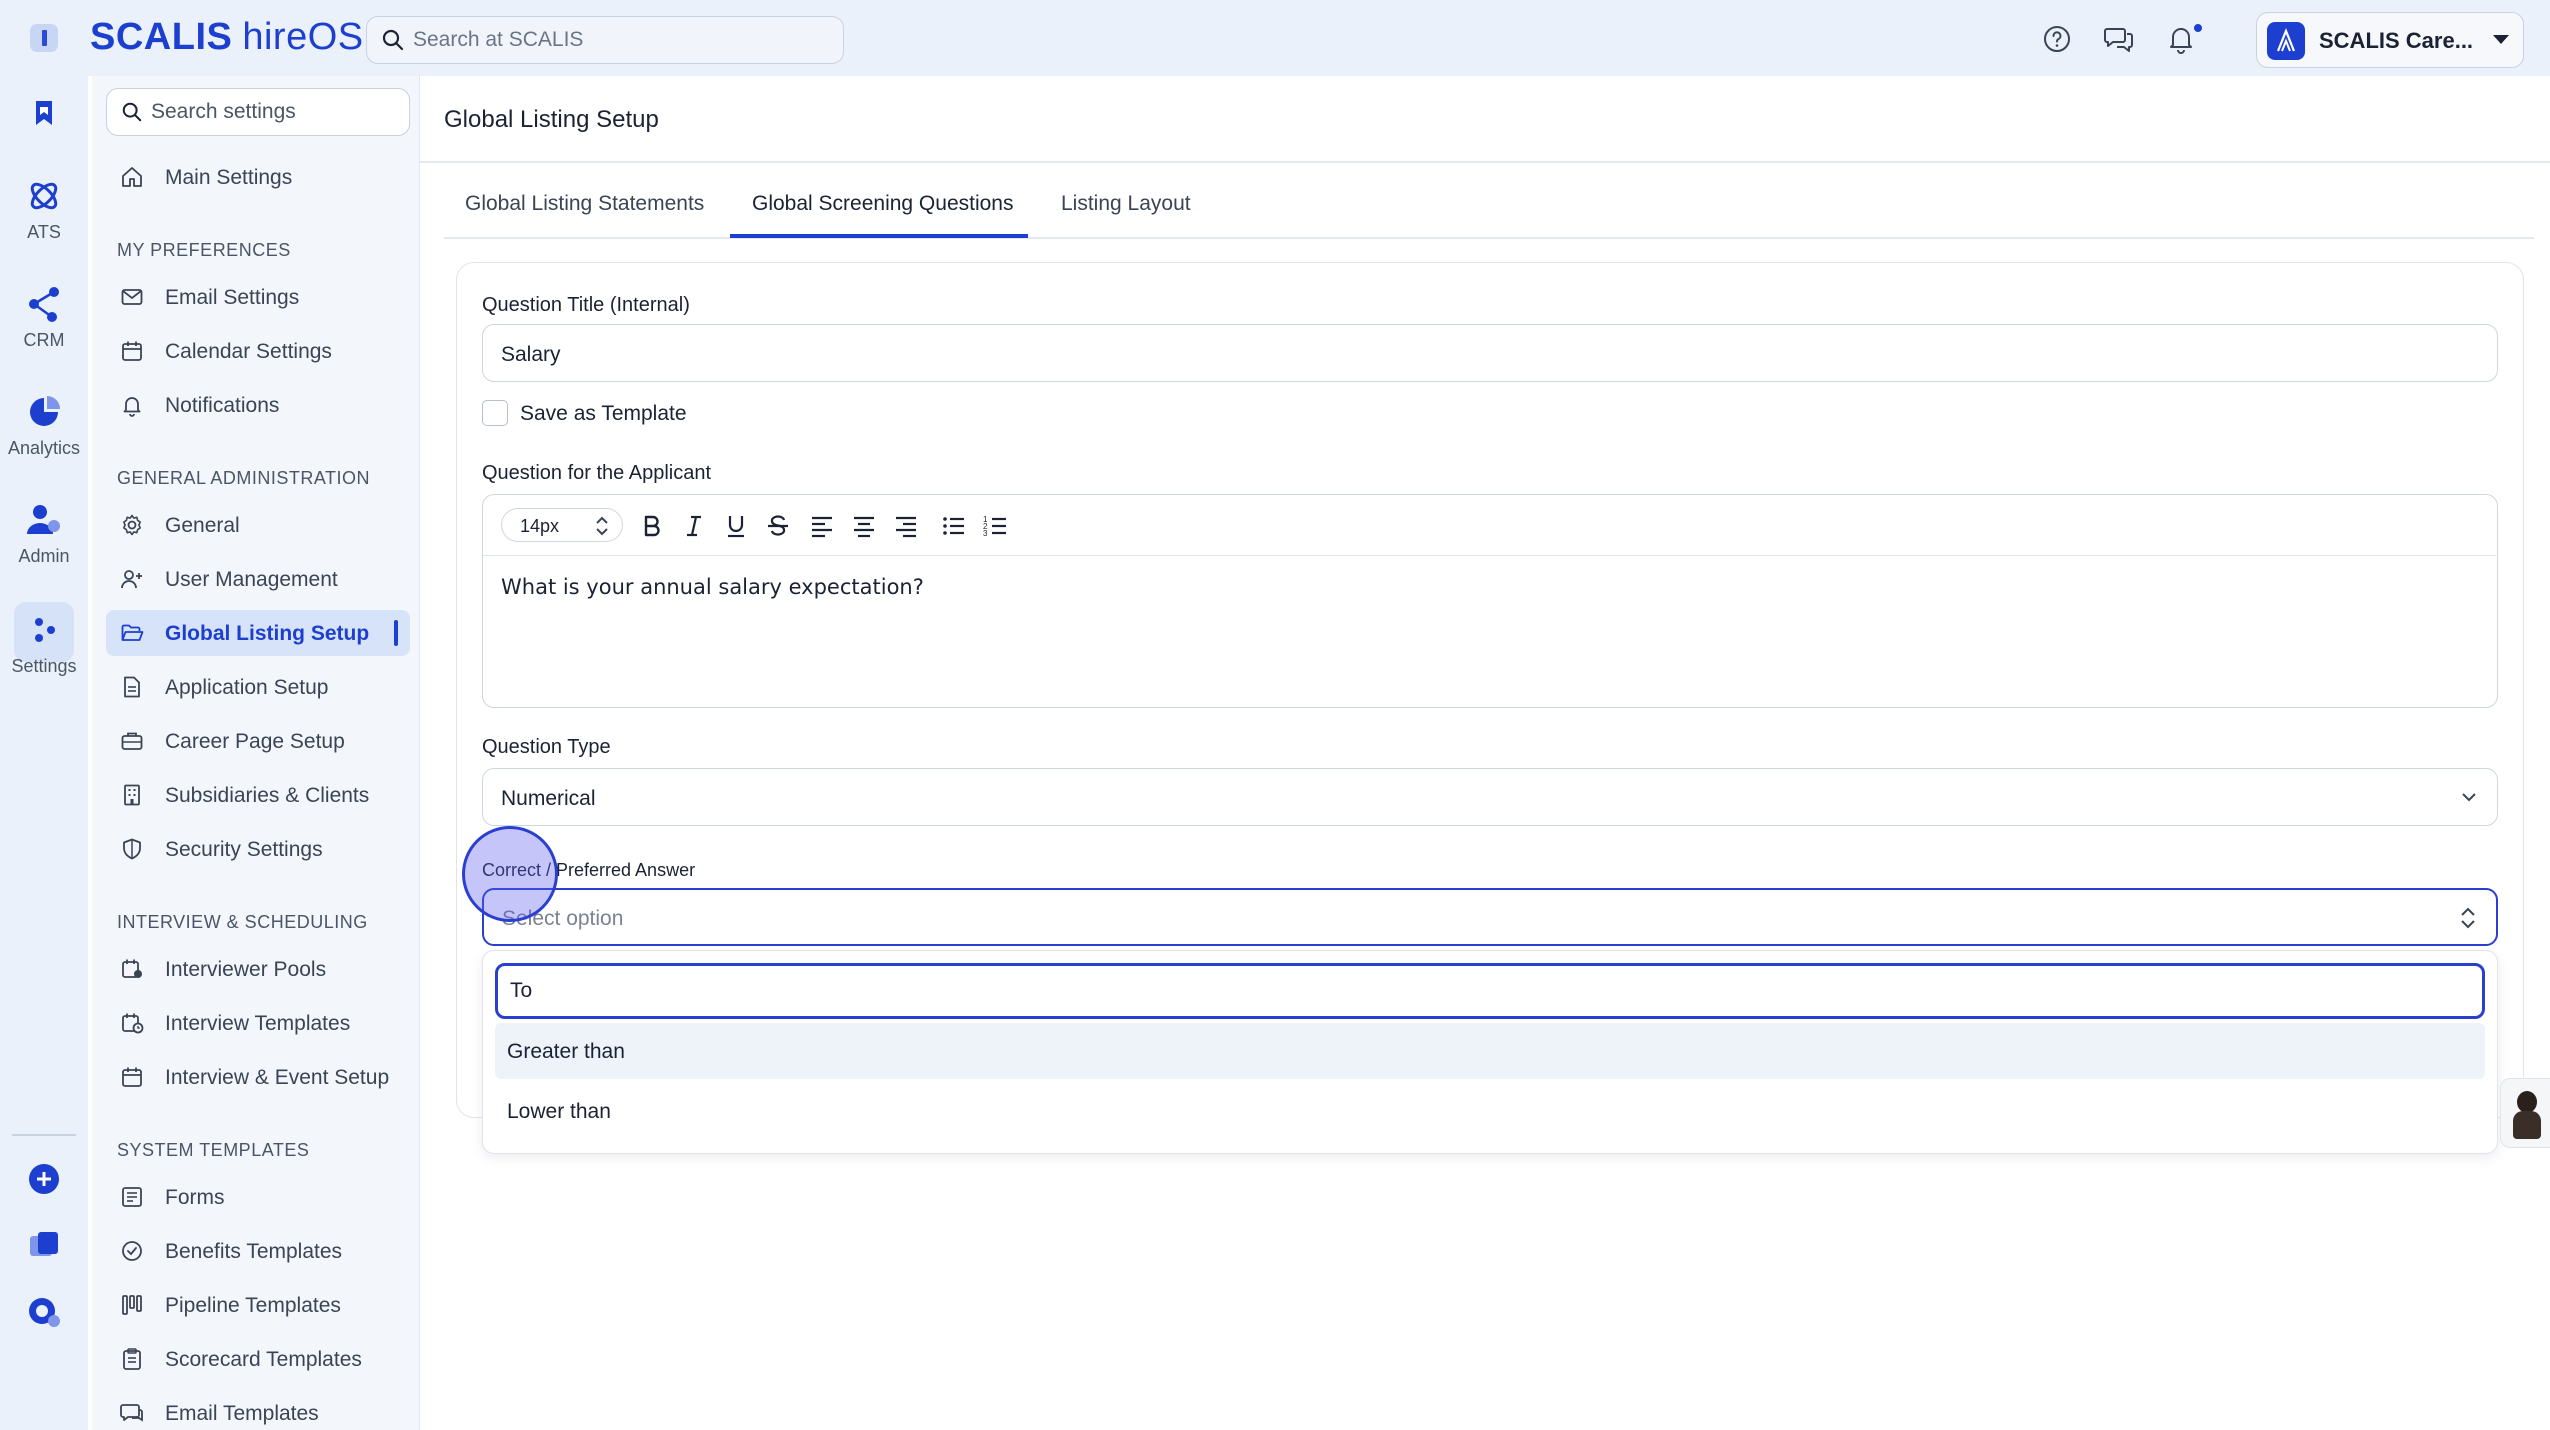  What do you see at coordinates (778, 526) in the screenshot?
I see `strikethrough-icon` at bounding box center [778, 526].